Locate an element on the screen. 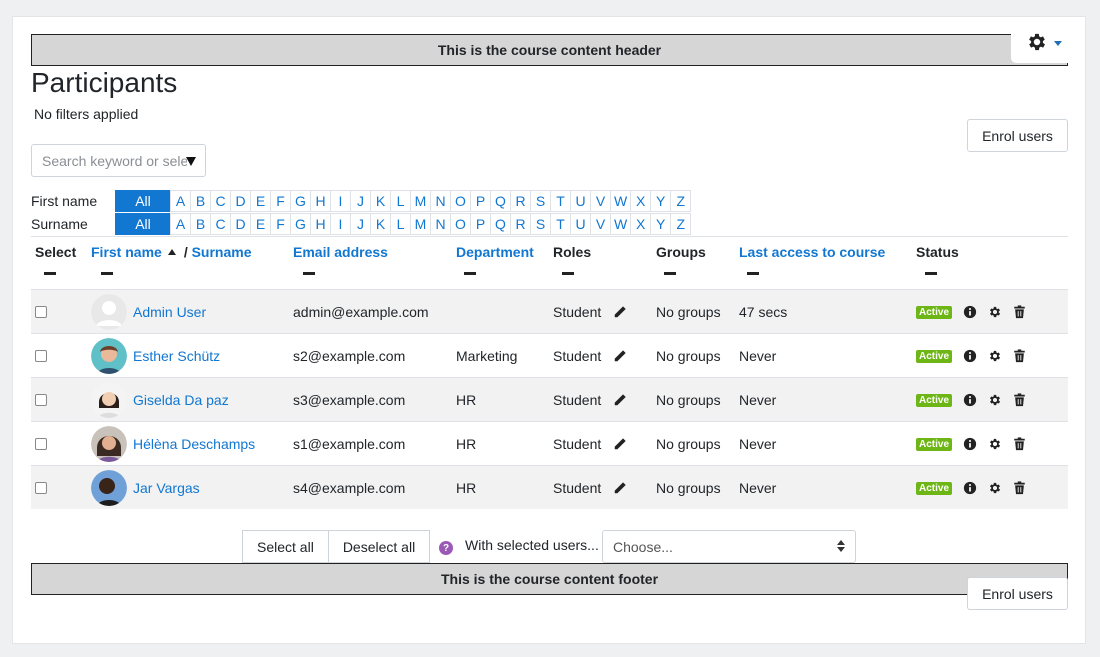  user-name-link: Admin User is located at coordinates (169, 312).